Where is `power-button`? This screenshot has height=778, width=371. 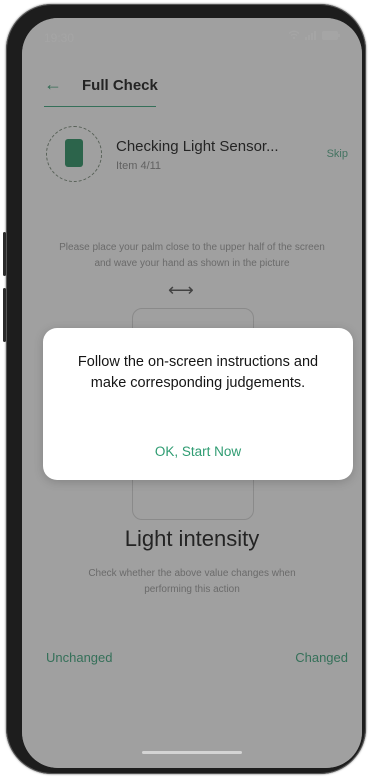 power-button is located at coordinates (4, 315).